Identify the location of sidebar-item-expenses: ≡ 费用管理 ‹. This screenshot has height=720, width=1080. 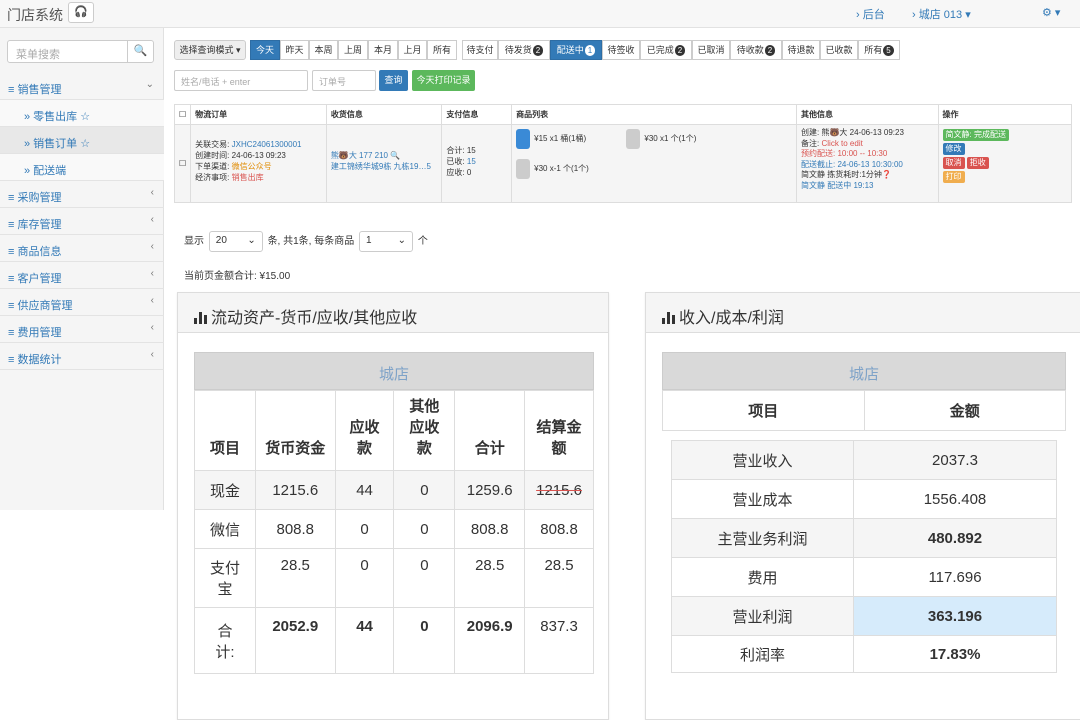
(82, 329).